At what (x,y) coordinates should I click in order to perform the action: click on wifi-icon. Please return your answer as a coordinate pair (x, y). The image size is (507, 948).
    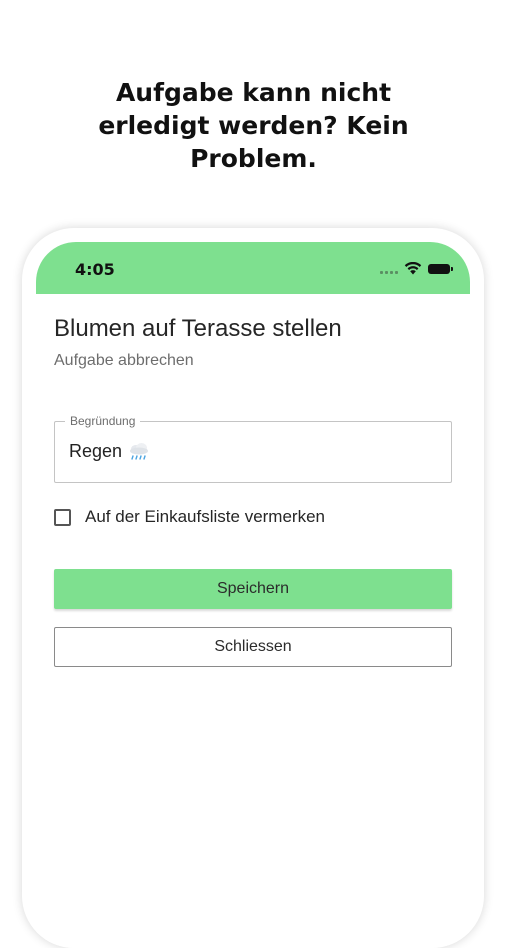
    Looking at the image, I should click on (413, 268).